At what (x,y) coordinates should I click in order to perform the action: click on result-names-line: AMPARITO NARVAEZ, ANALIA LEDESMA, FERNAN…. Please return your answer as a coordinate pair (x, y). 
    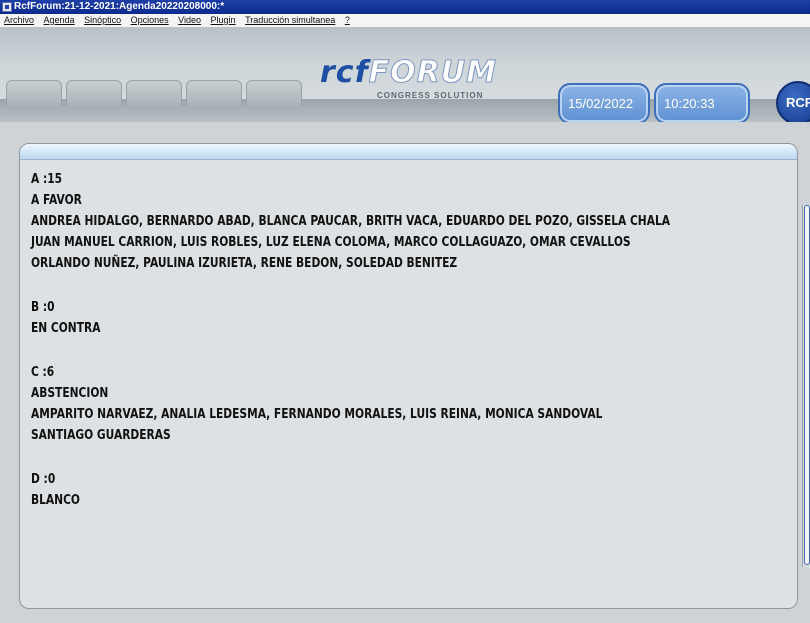
    Looking at the image, I should click on (317, 414).